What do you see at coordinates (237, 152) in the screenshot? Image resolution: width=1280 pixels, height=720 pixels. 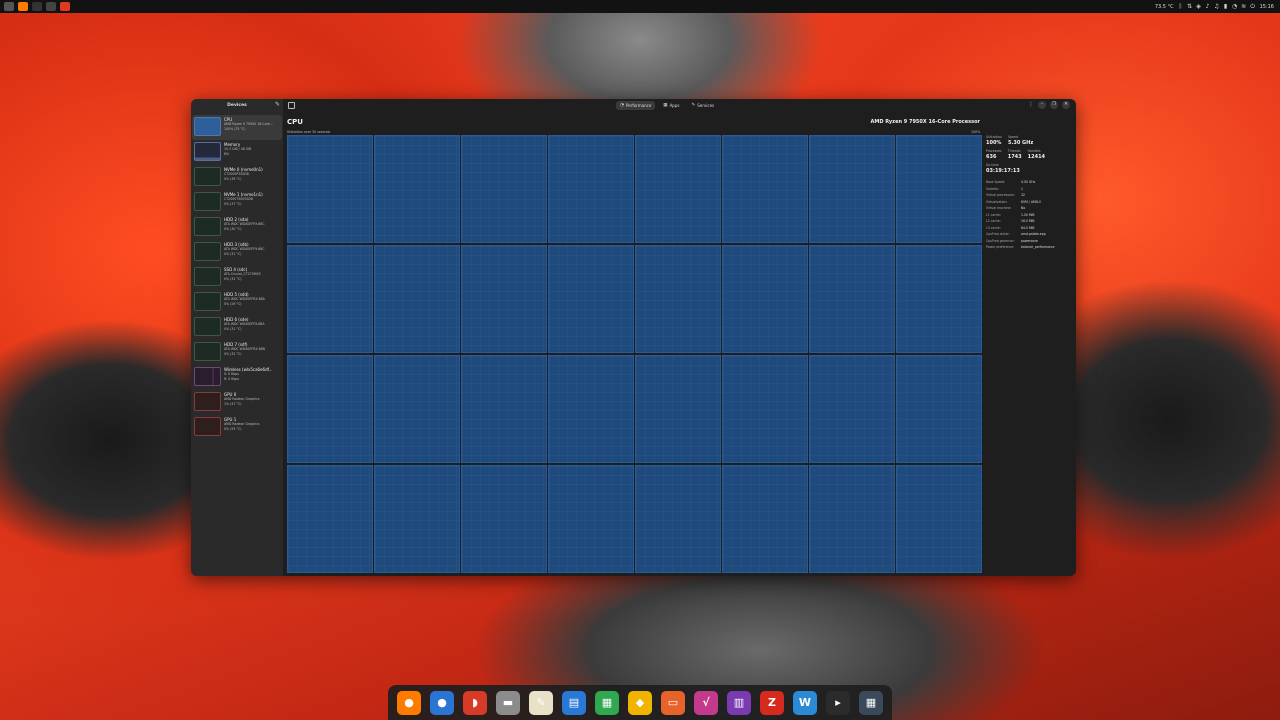 I see `device-item: Memory 15.3 GiB / 46 GiB 8%` at bounding box center [237, 152].